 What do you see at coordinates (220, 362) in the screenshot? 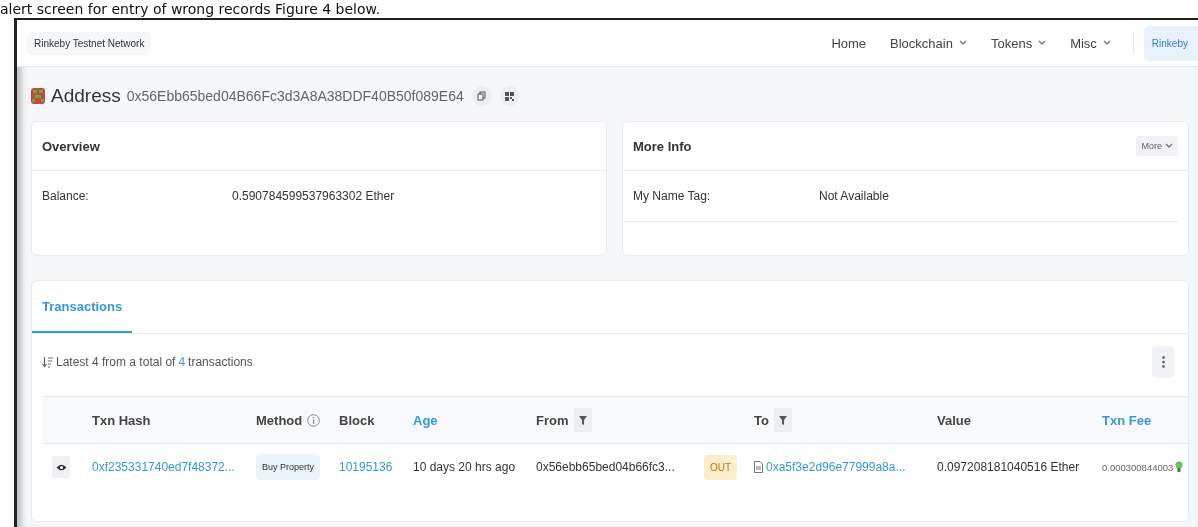
I see `summary-text: transactions` at bounding box center [220, 362].